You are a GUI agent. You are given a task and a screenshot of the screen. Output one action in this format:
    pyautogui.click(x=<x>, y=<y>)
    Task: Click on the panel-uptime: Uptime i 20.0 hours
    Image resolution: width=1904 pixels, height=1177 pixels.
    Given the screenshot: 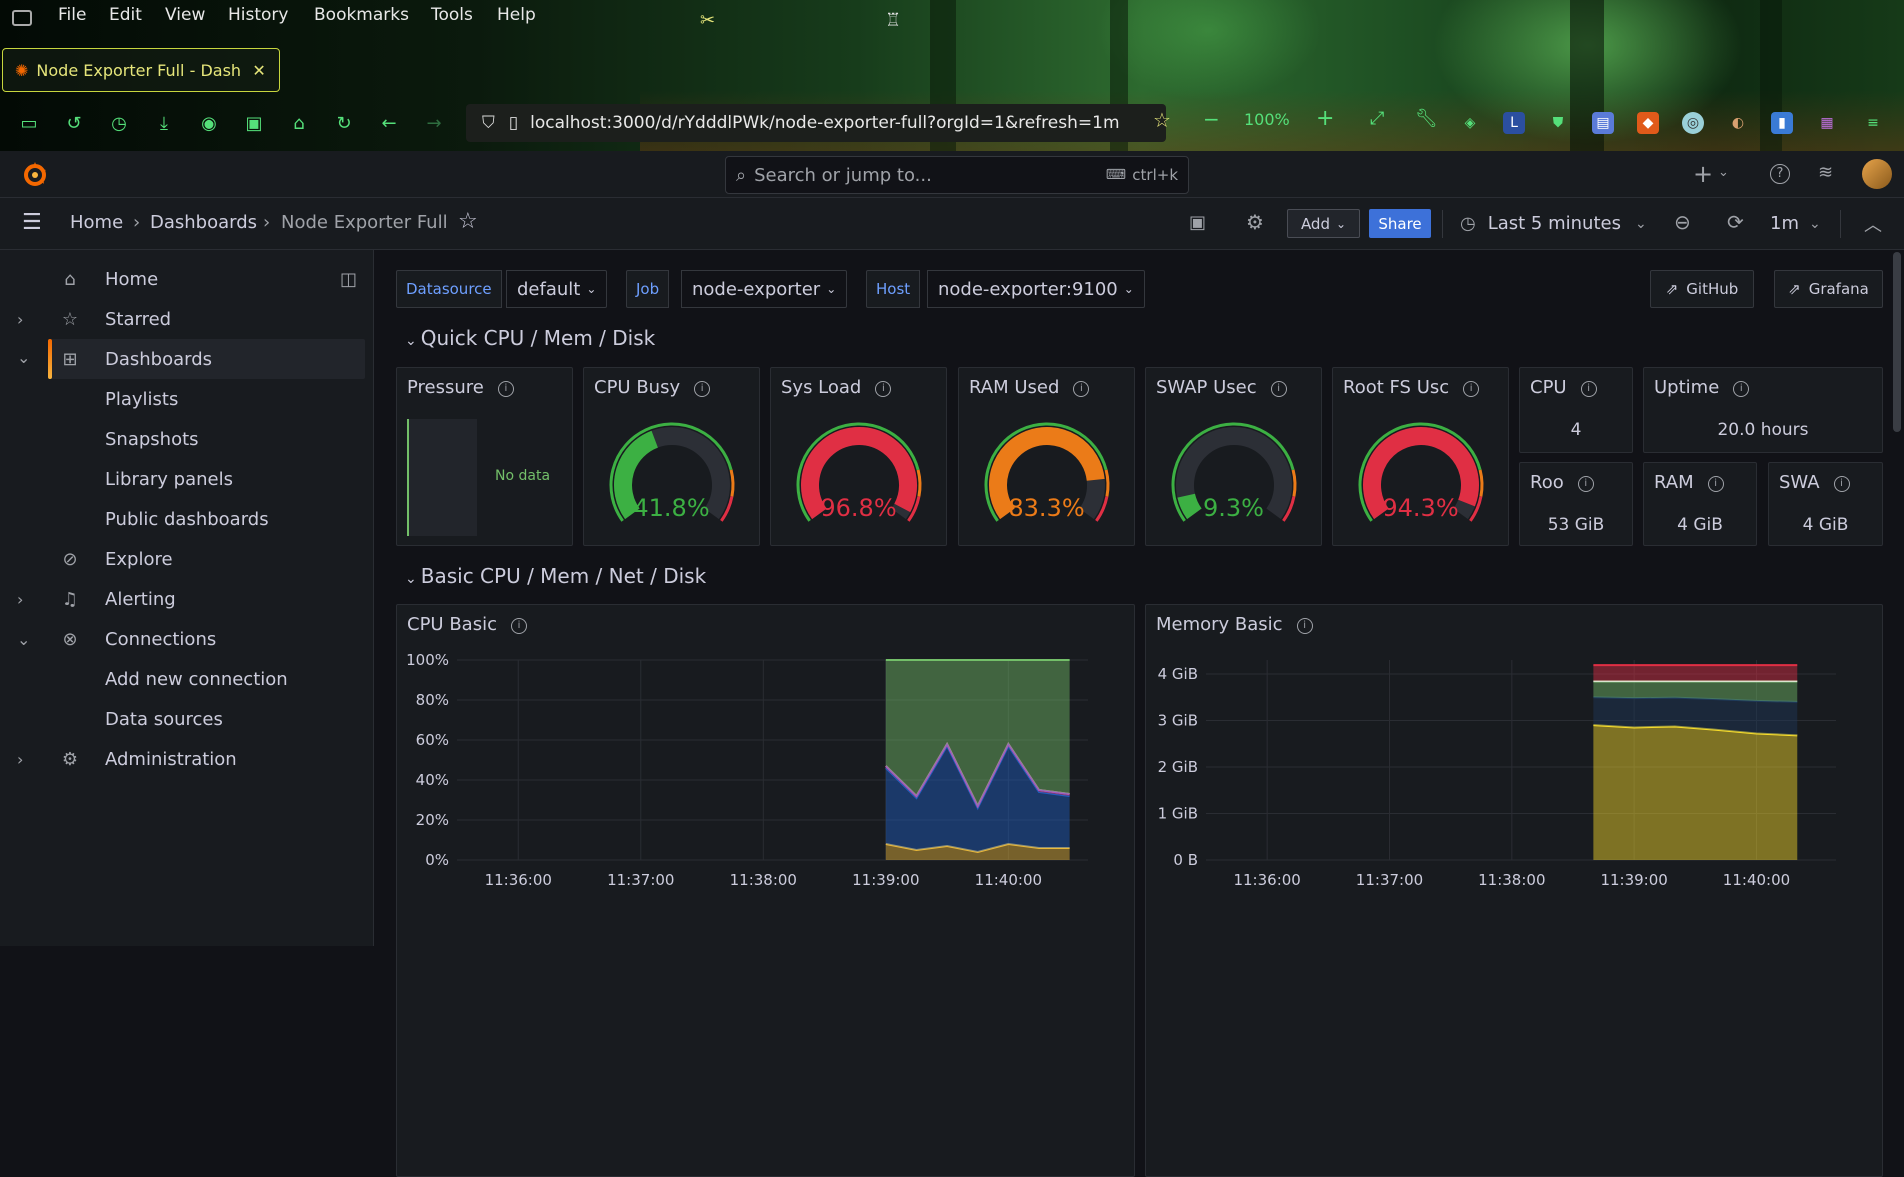 What is the action you would take?
    pyautogui.click(x=1763, y=410)
    